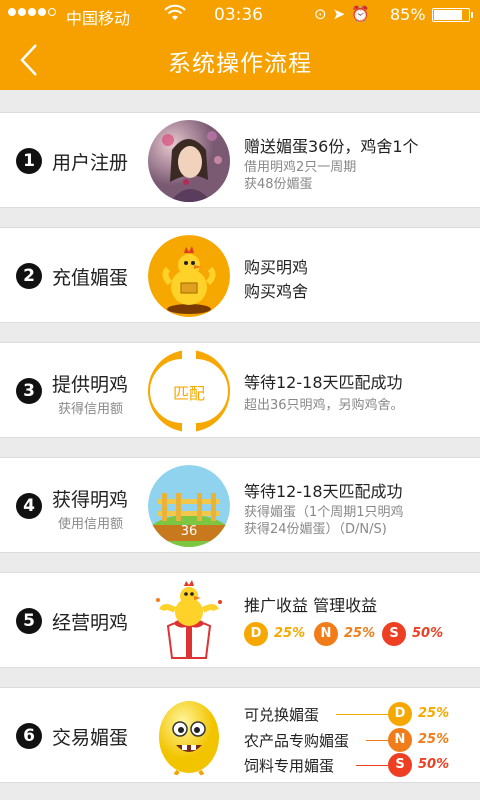 The width and height of the screenshot is (480, 800). What do you see at coordinates (29, 736) in the screenshot?
I see `step-number: 6` at bounding box center [29, 736].